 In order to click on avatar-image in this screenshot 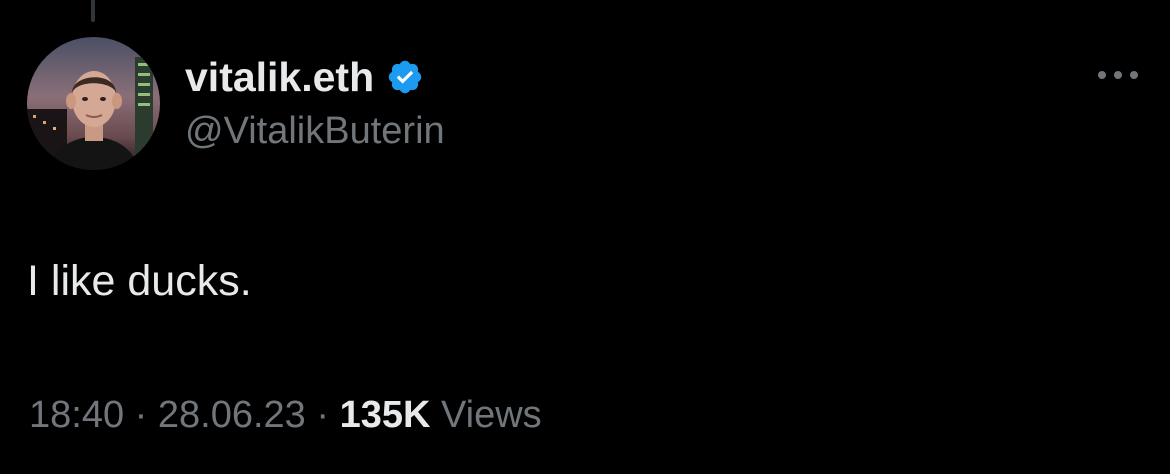, I will do `click(93, 103)`.